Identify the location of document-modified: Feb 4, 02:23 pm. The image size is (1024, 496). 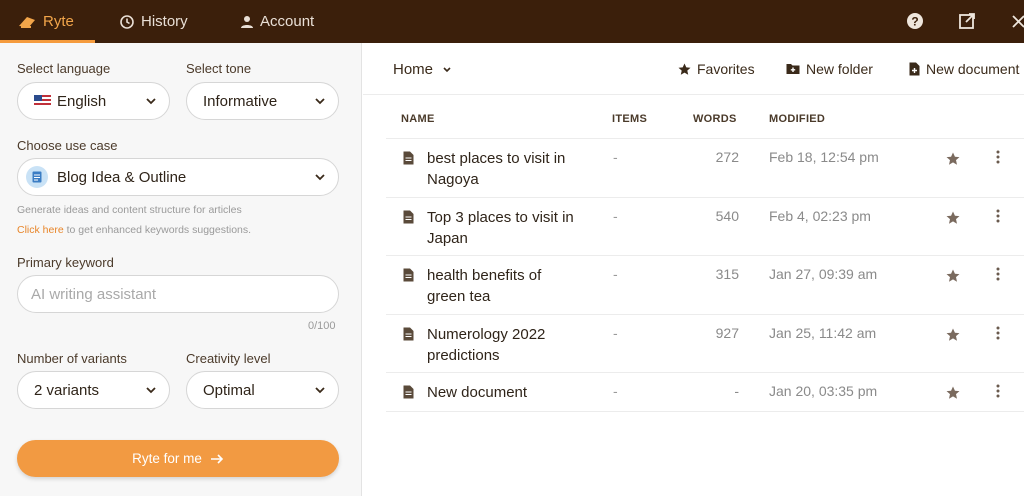
(820, 216).